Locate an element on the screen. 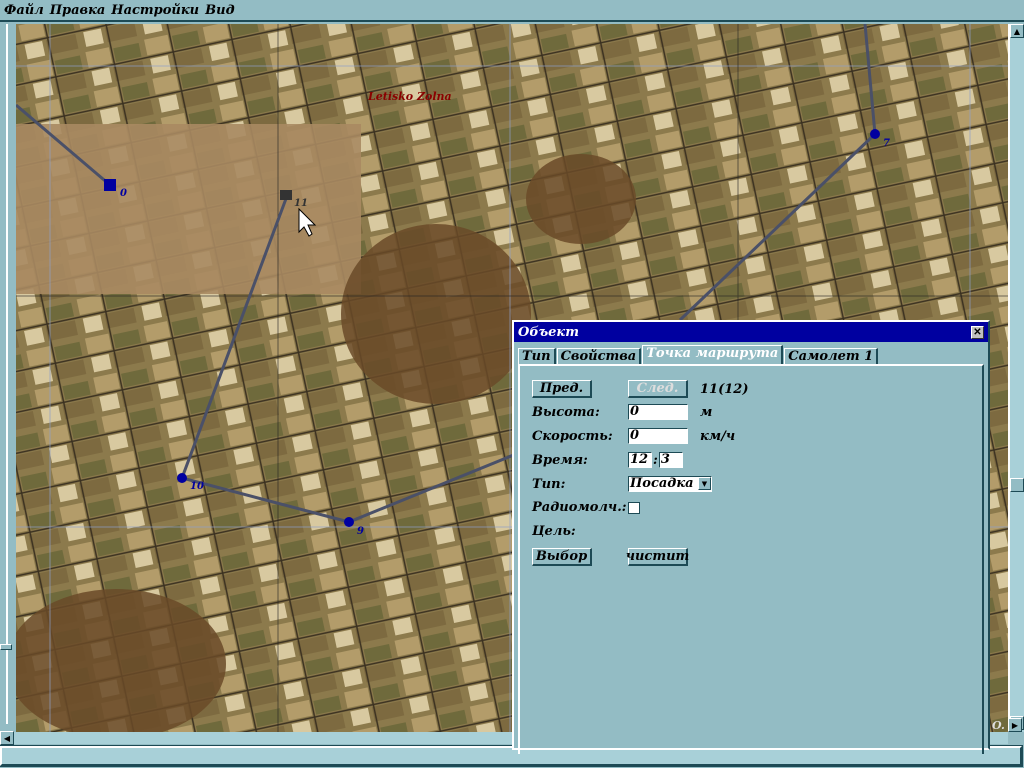 Image resolution: width=1024 pixels, height=768 pixels. corner-text: O. is located at coordinates (998, 725).